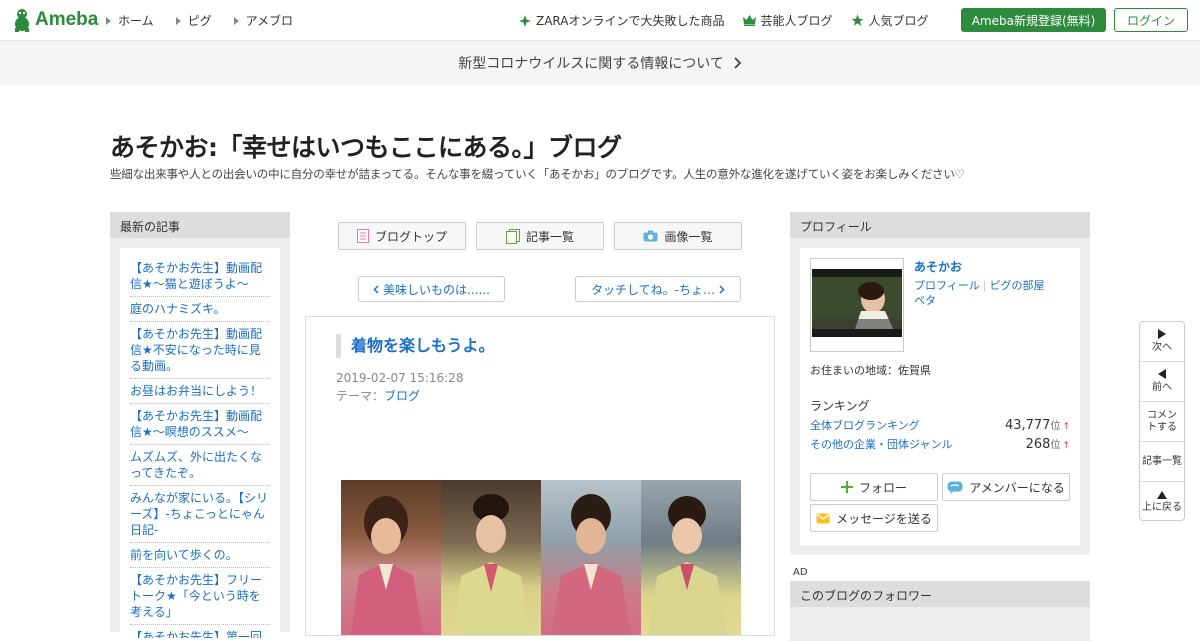 The width and height of the screenshot is (1200, 641). I want to click on pigg-room-link: ピグの部屋, so click(1017, 285).